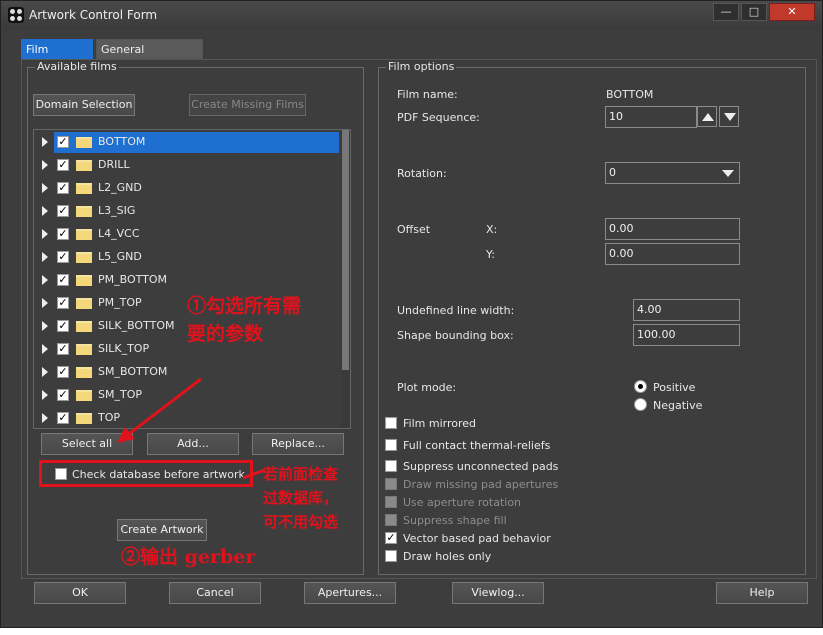 The height and width of the screenshot is (635, 823). I want to click on create-missing-films-button: Create Missing Films, so click(247, 105).